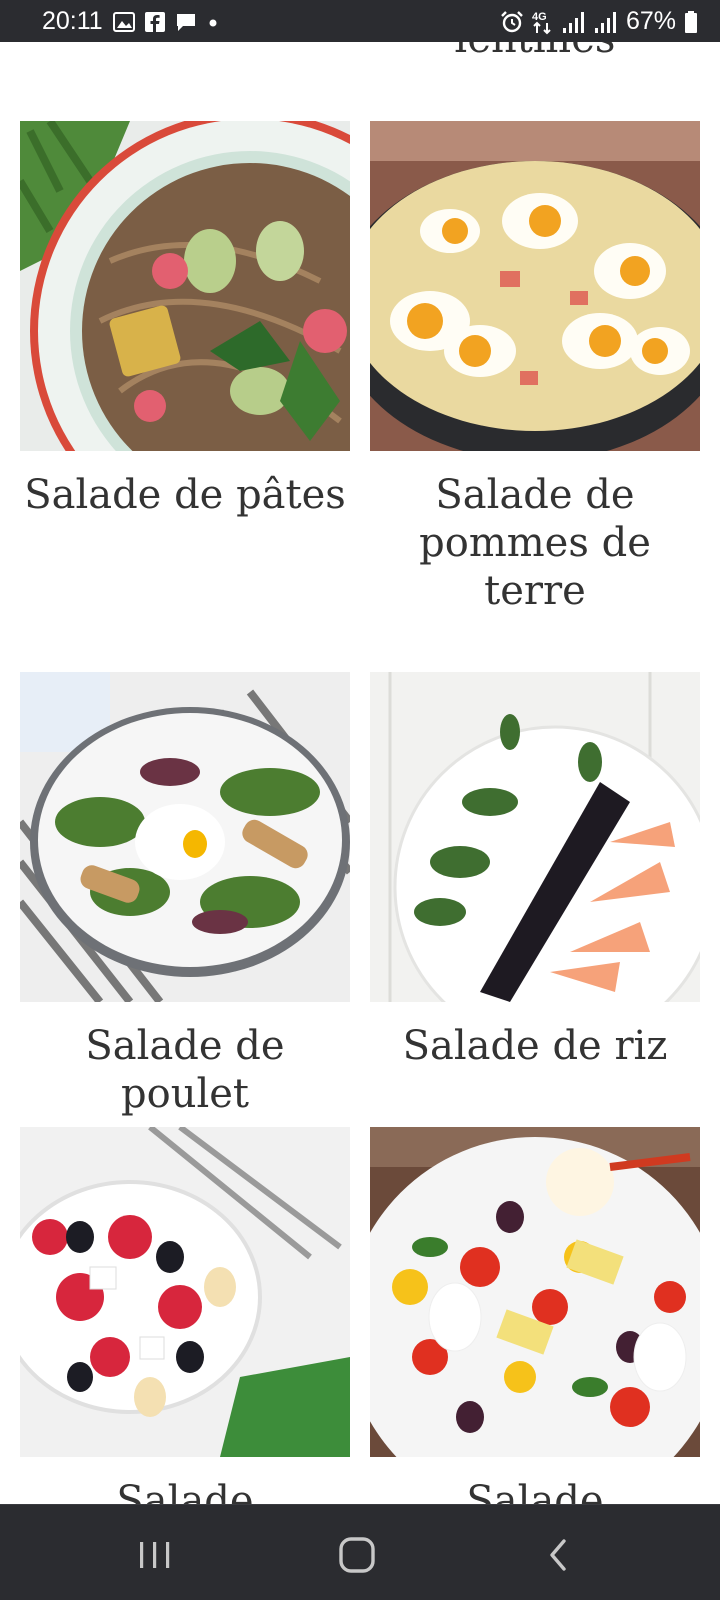 Image resolution: width=720 pixels, height=1600 pixels. Describe the element at coordinates (539, 17) in the screenshot. I see `svg-text: 4G` at that location.